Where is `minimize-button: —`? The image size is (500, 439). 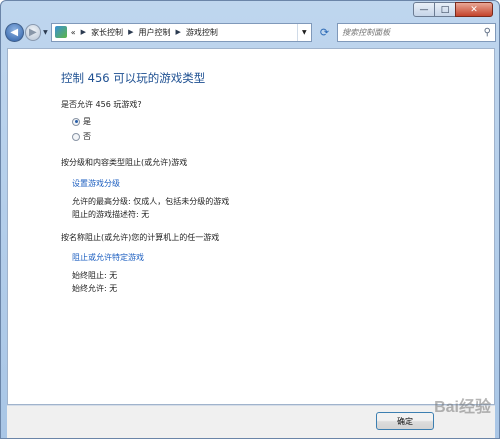
minimize-button: — is located at coordinates (424, 9).